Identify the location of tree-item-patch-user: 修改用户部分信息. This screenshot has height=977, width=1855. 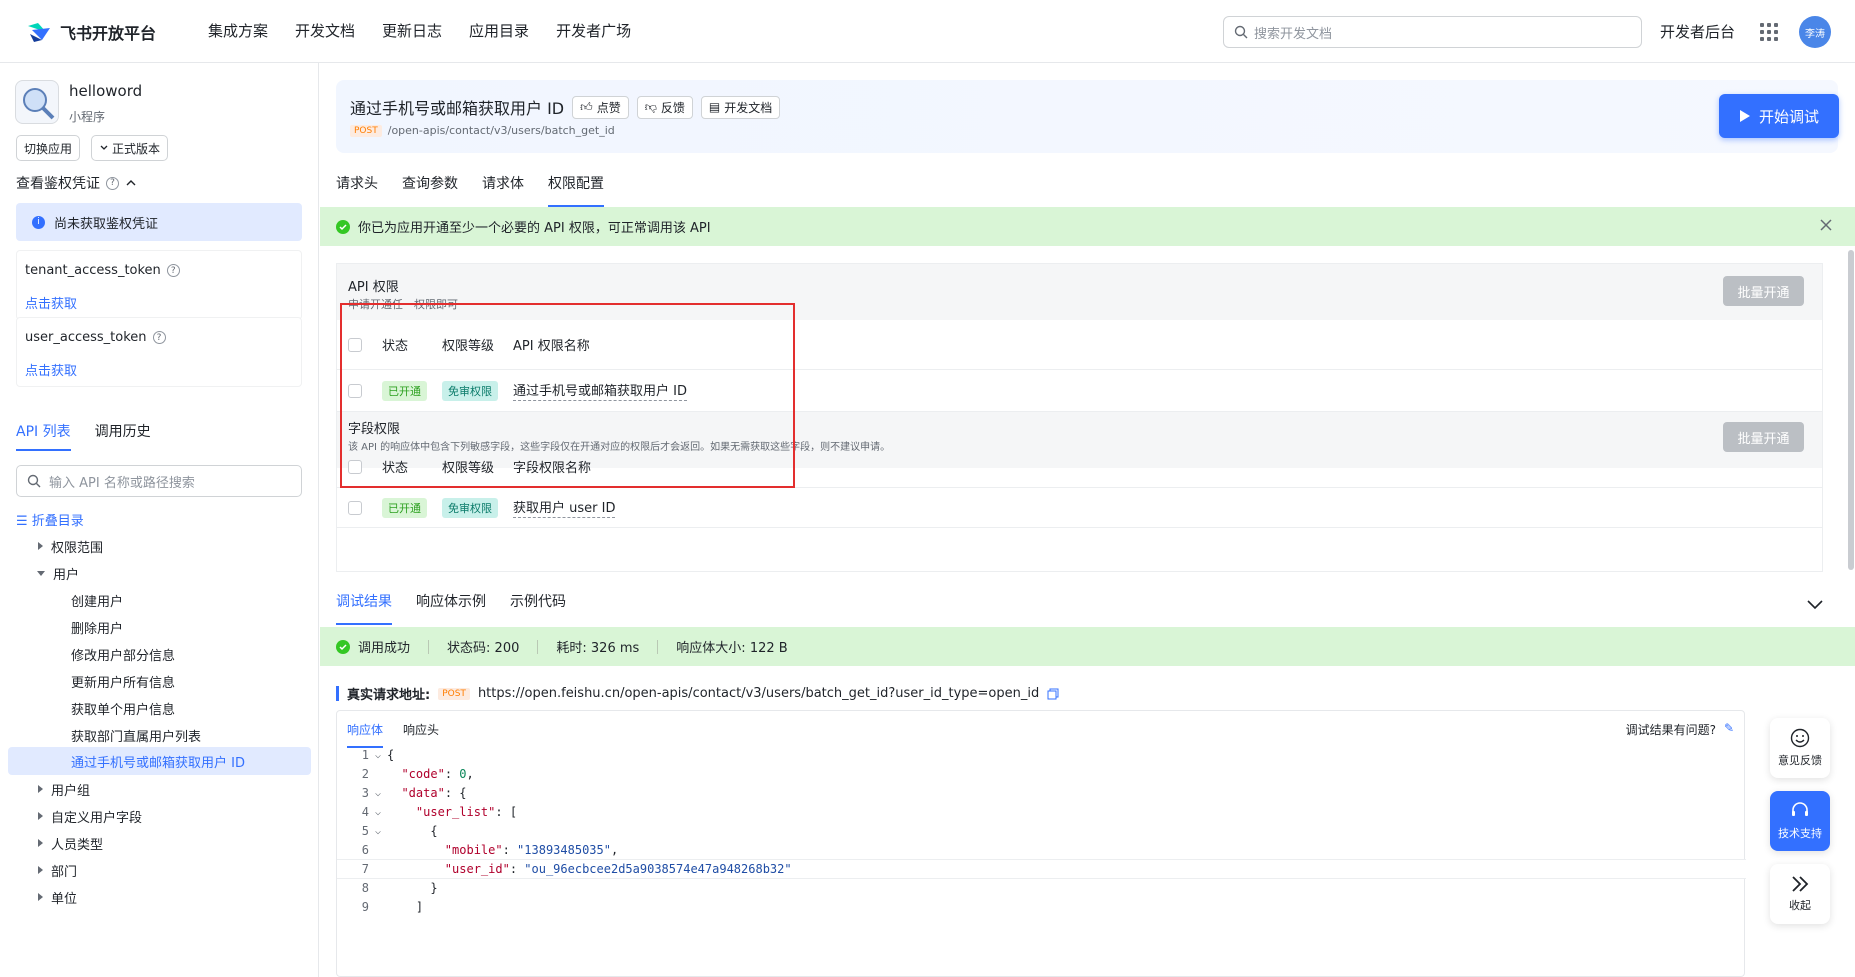
(123, 654).